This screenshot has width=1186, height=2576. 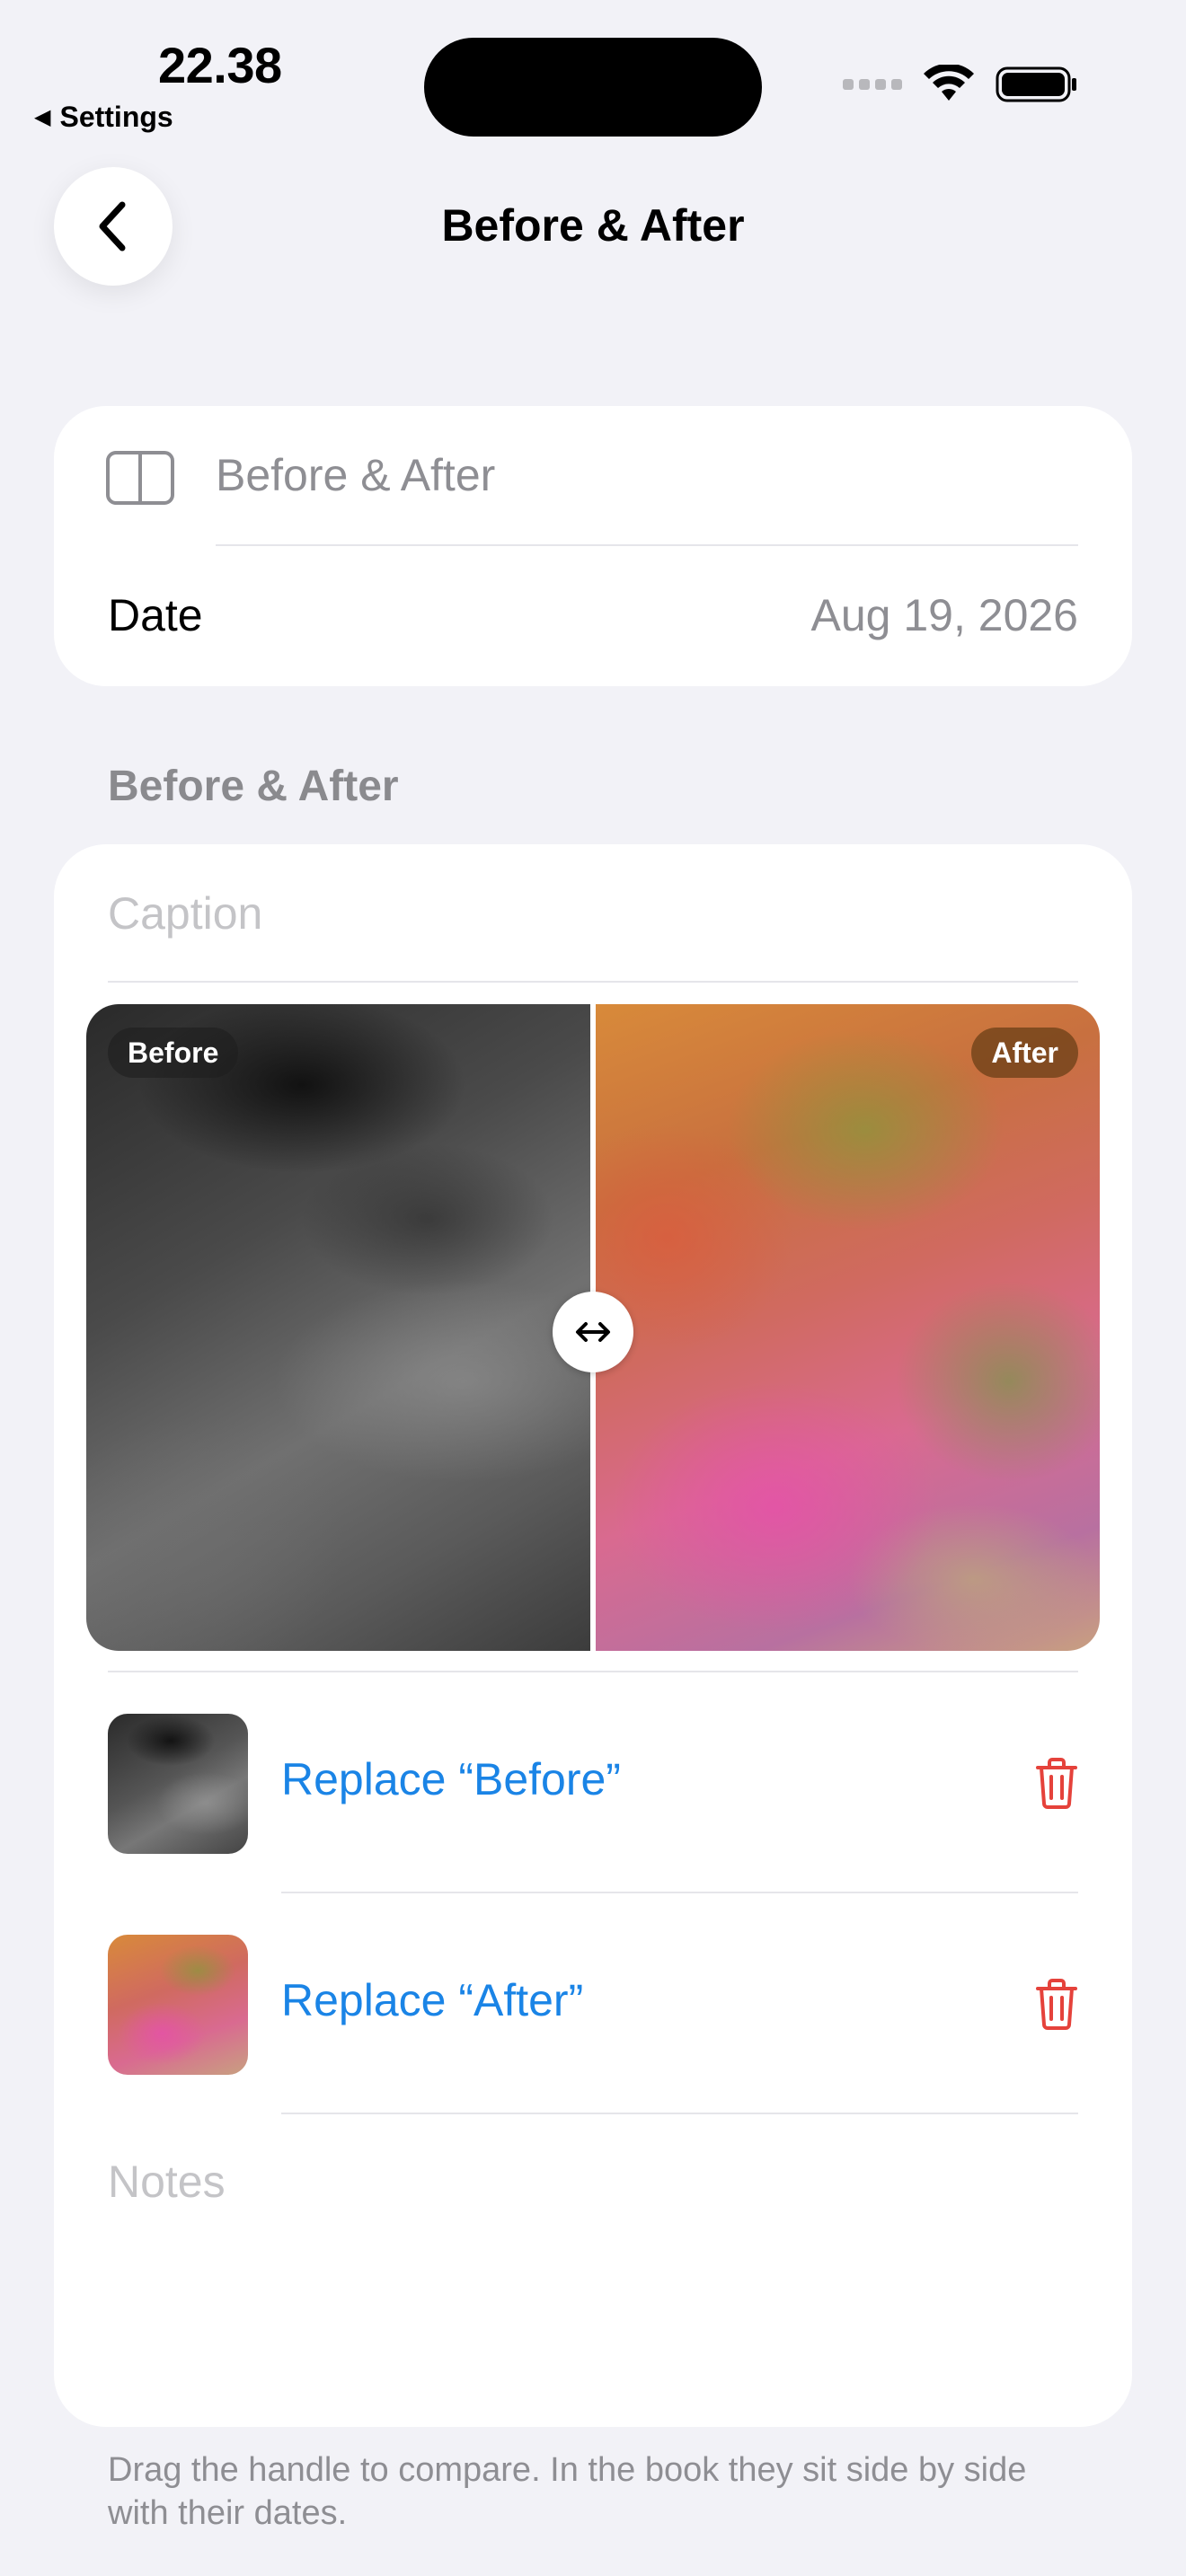 I want to click on battery-icon, so click(x=1036, y=84).